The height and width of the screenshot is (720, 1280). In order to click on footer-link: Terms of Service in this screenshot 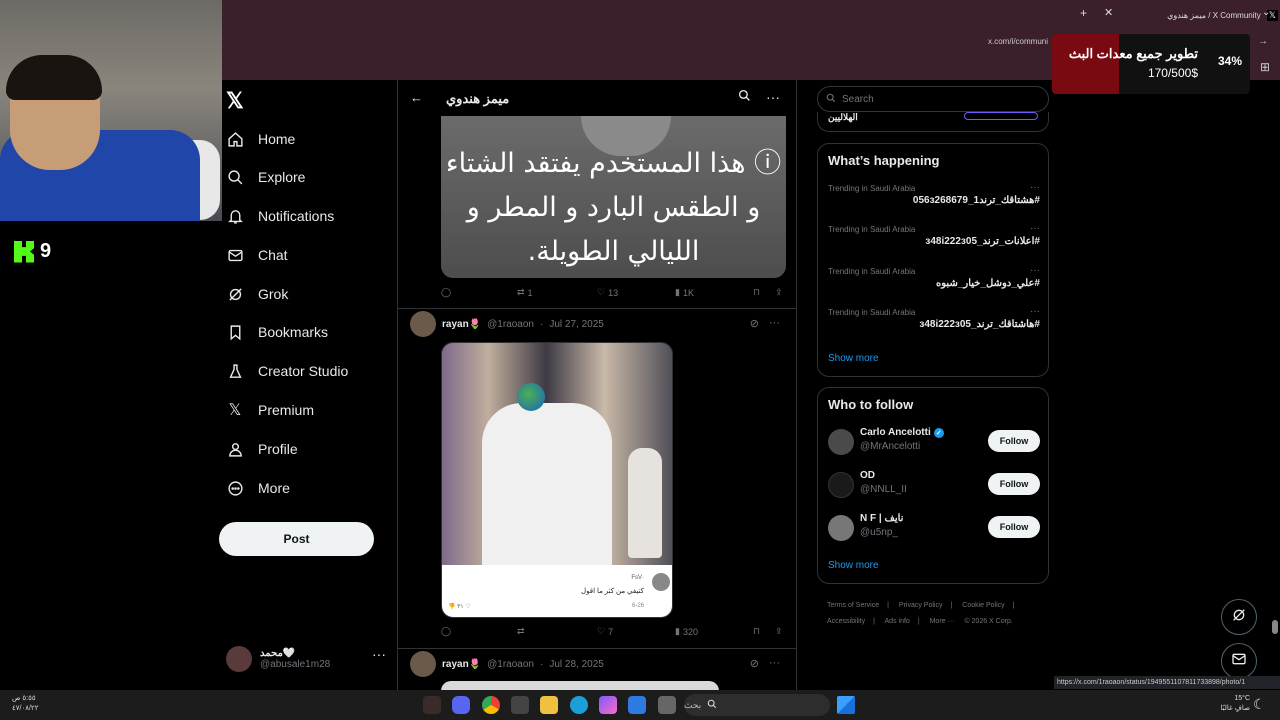, I will do `click(853, 605)`.